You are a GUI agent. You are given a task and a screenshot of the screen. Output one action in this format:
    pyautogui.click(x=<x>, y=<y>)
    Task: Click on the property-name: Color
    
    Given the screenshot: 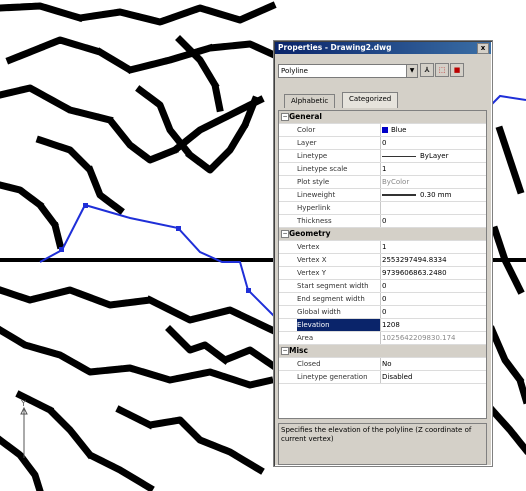 What is the action you would take?
    pyautogui.click(x=306, y=130)
    